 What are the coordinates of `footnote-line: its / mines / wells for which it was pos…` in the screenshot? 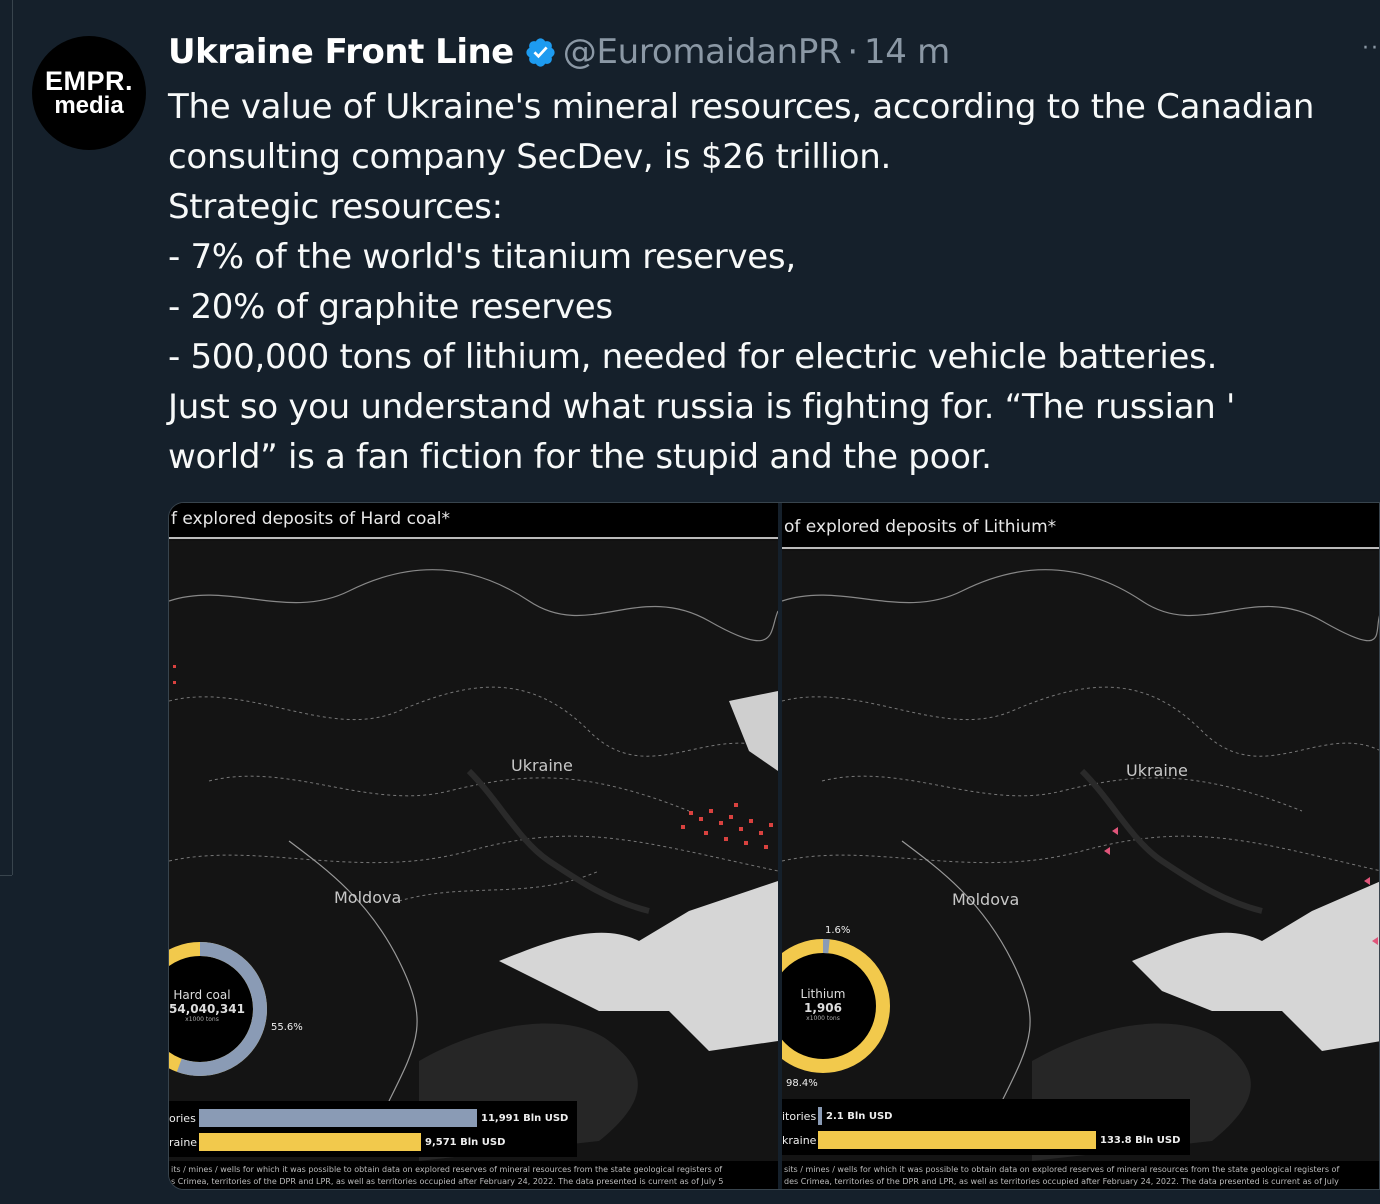 It's located at (447, 1169).